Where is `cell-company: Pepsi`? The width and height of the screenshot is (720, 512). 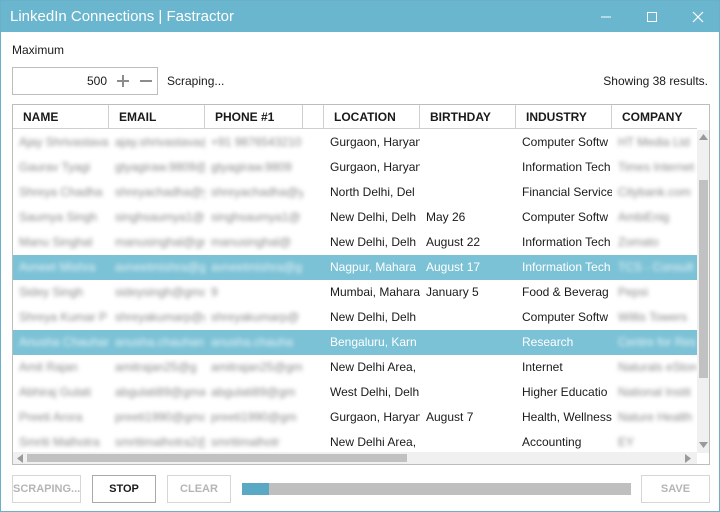
cell-company: Pepsi is located at coordinates (633, 292).